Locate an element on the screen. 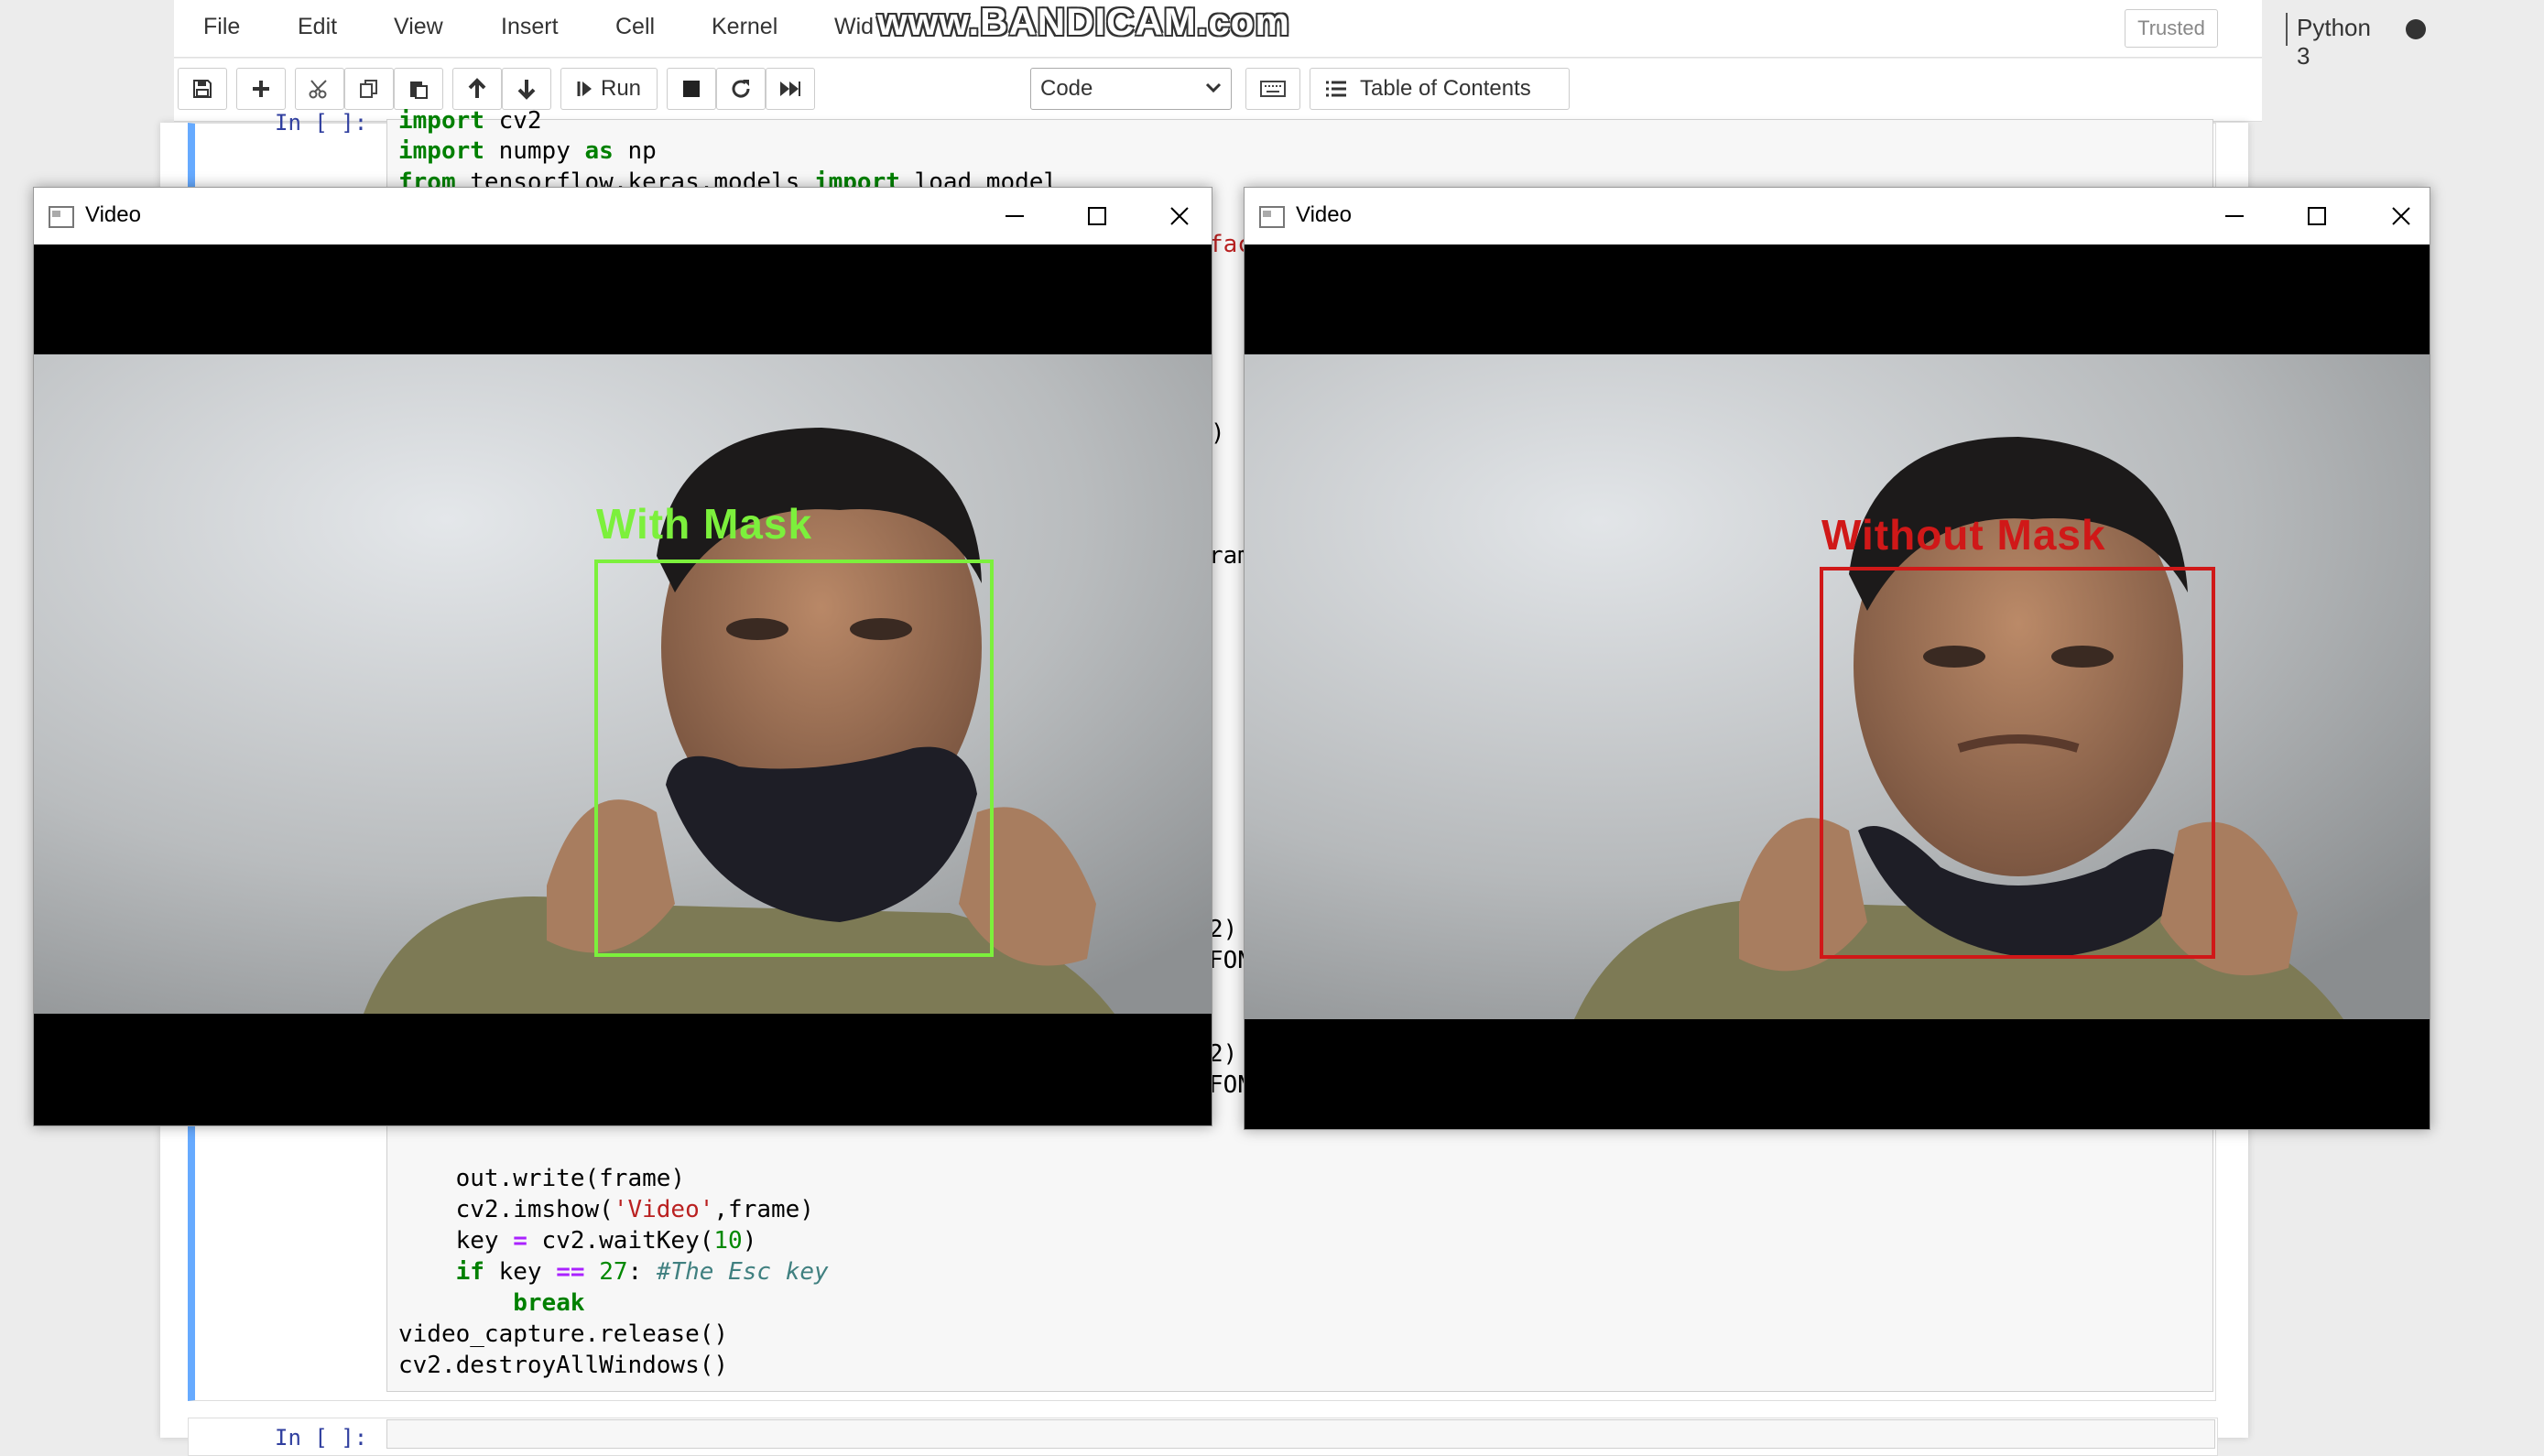  code-line: import cv2 is located at coordinates (470, 121).